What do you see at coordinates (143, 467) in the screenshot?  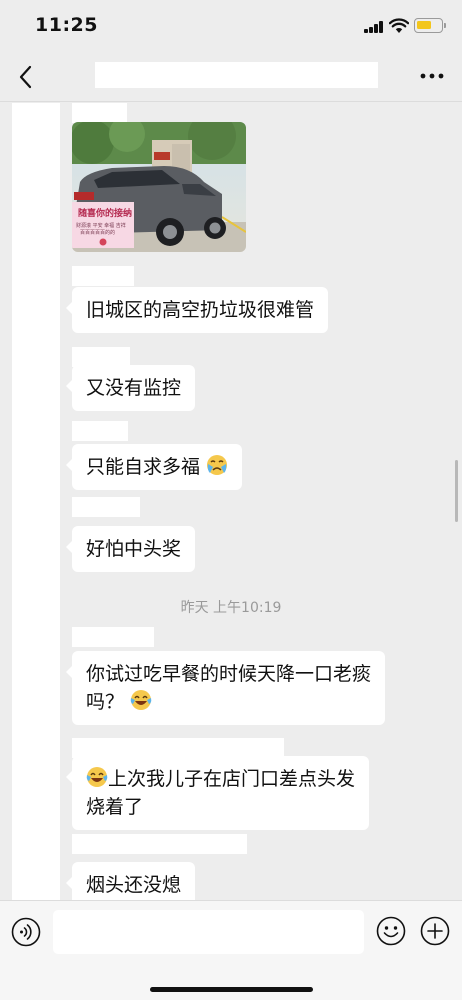 I see `message-text: 只能自求多福` at bounding box center [143, 467].